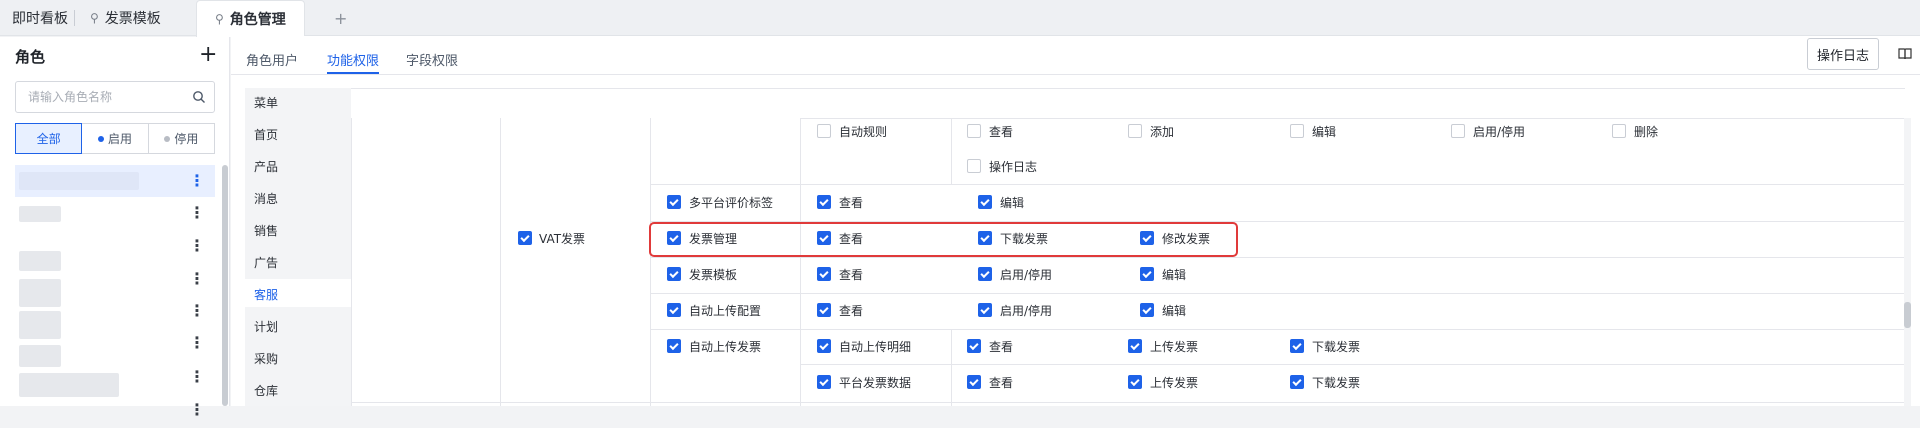 The image size is (1920, 428). Describe the element at coordinates (1147, 310) in the screenshot. I see `upload-config-edit-checkbox` at that location.